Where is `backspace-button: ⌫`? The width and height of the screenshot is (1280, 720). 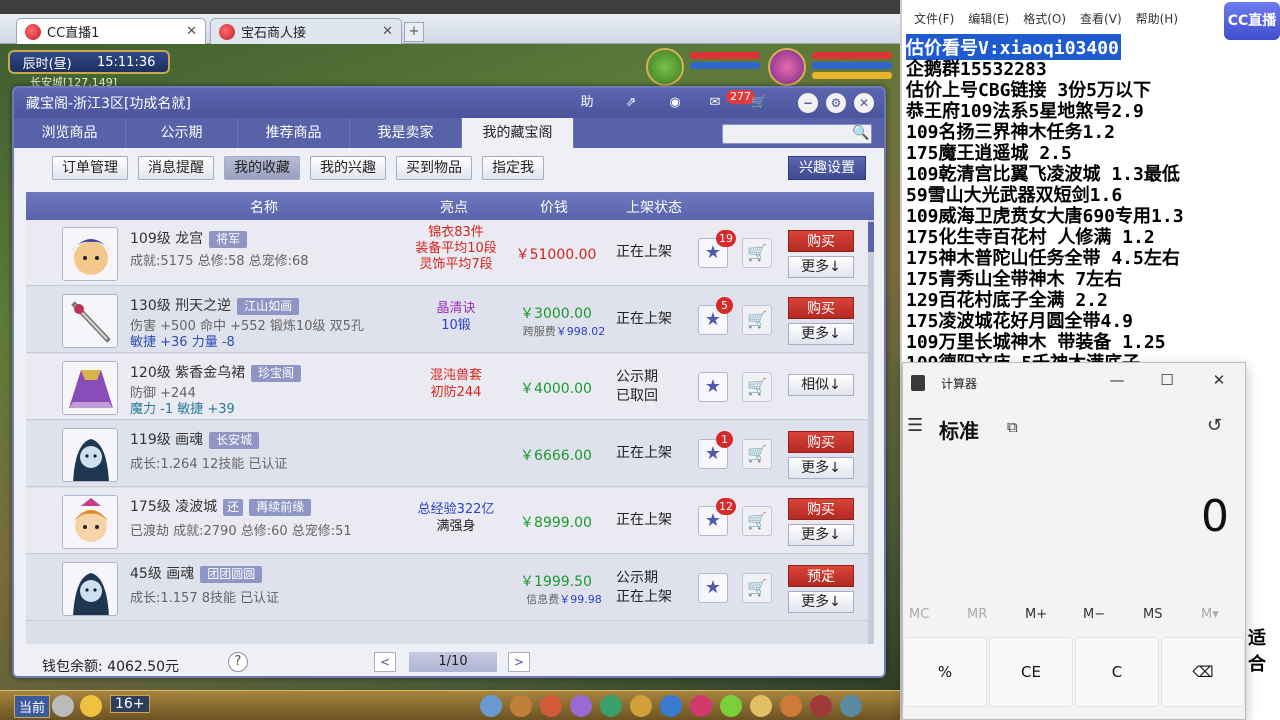
backspace-button: ⌫ is located at coordinates (1203, 672).